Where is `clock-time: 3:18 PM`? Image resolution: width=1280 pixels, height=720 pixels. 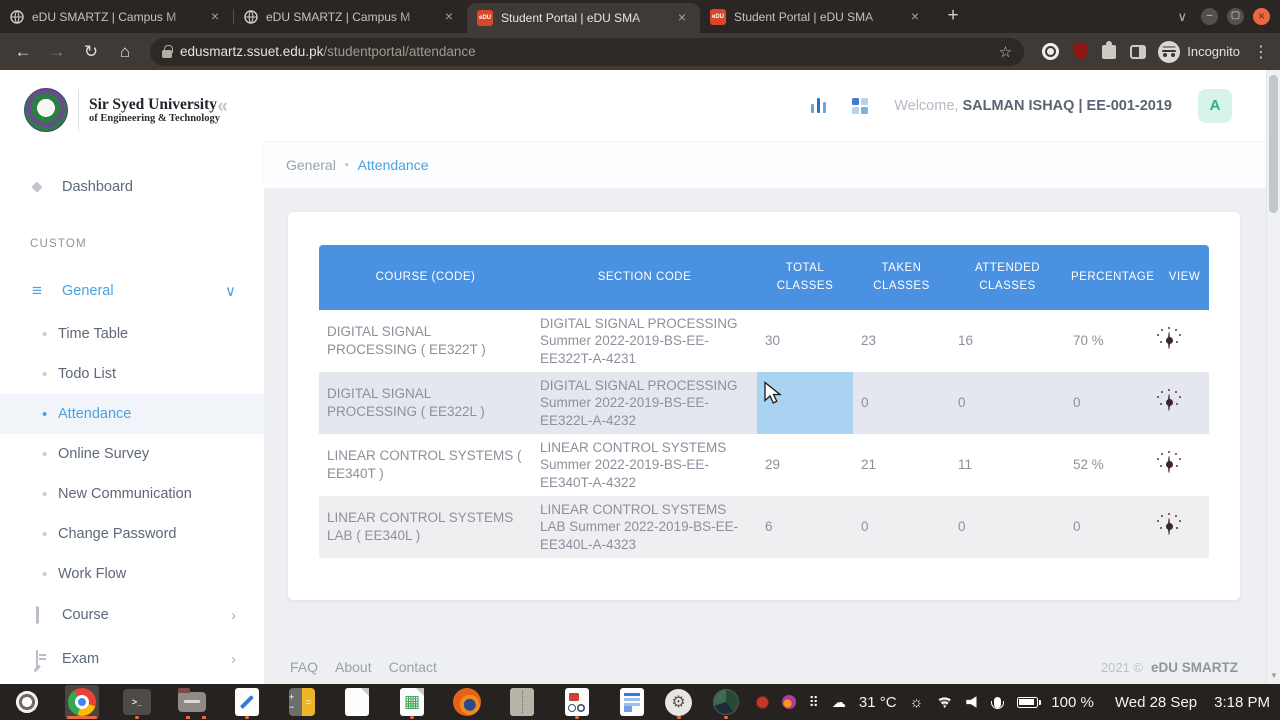 clock-time: 3:18 PM is located at coordinates (1242, 702).